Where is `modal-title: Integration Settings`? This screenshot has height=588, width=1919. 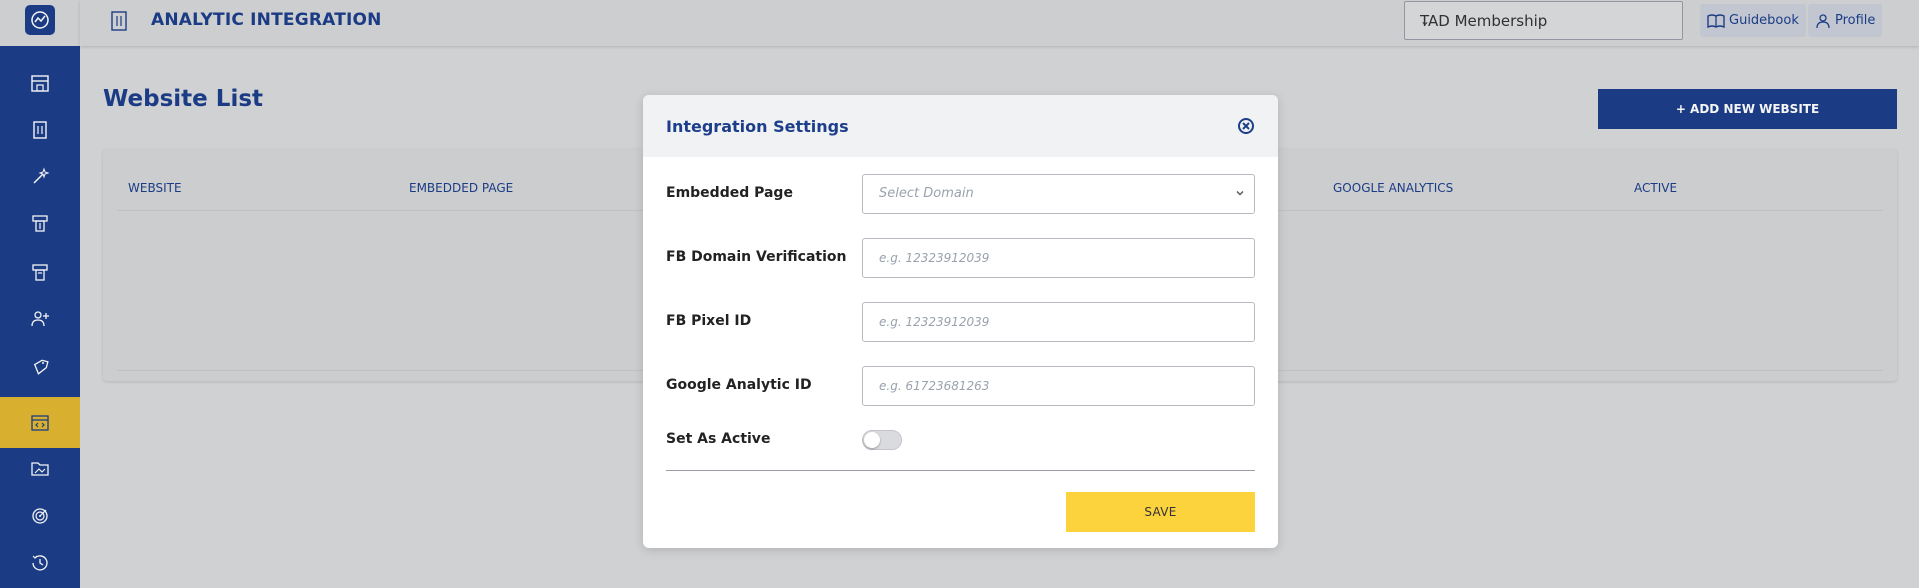 modal-title: Integration Settings is located at coordinates (757, 126).